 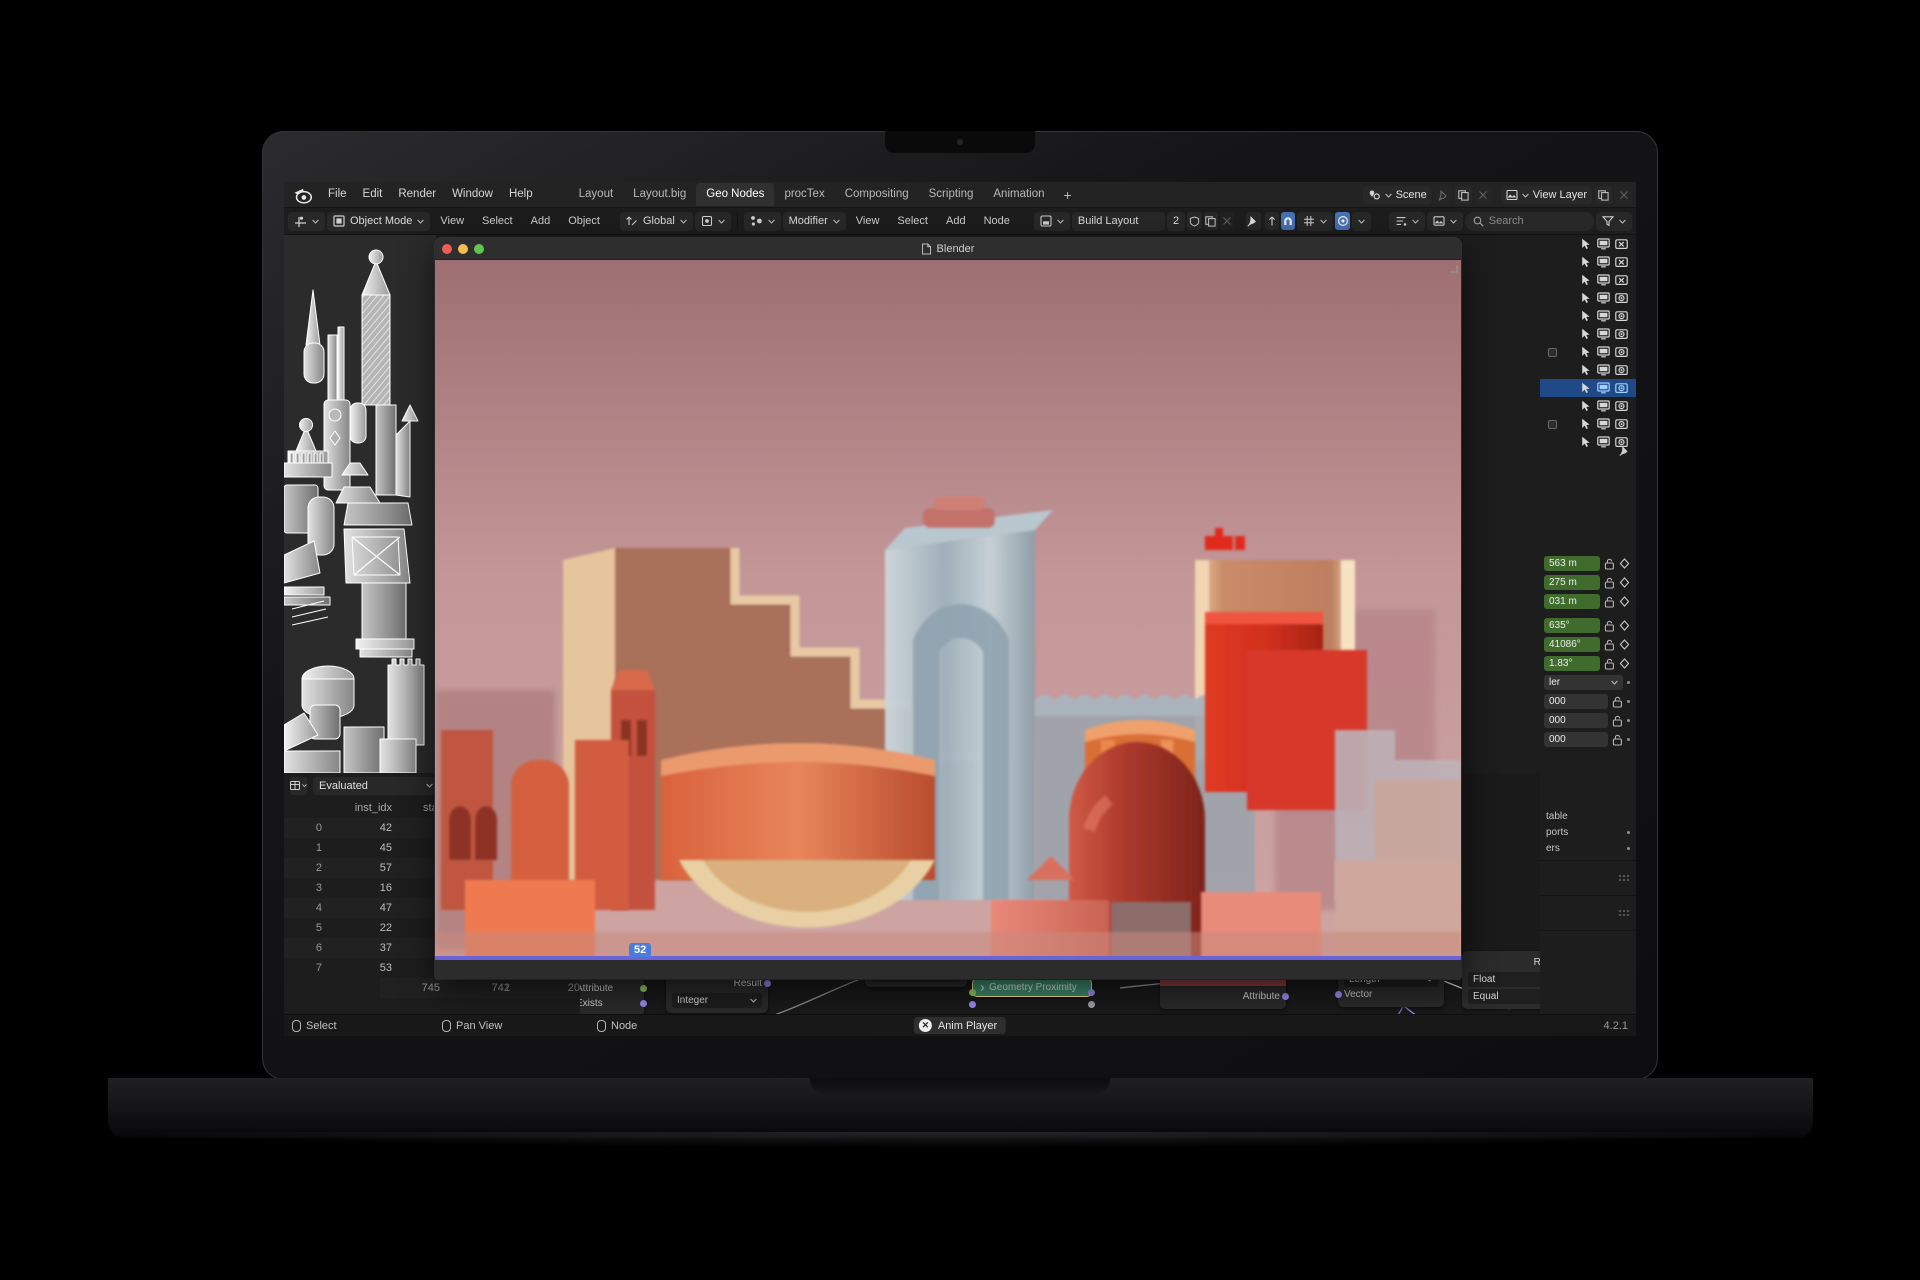 I want to click on resize-corner-icon, so click(x=1453, y=268).